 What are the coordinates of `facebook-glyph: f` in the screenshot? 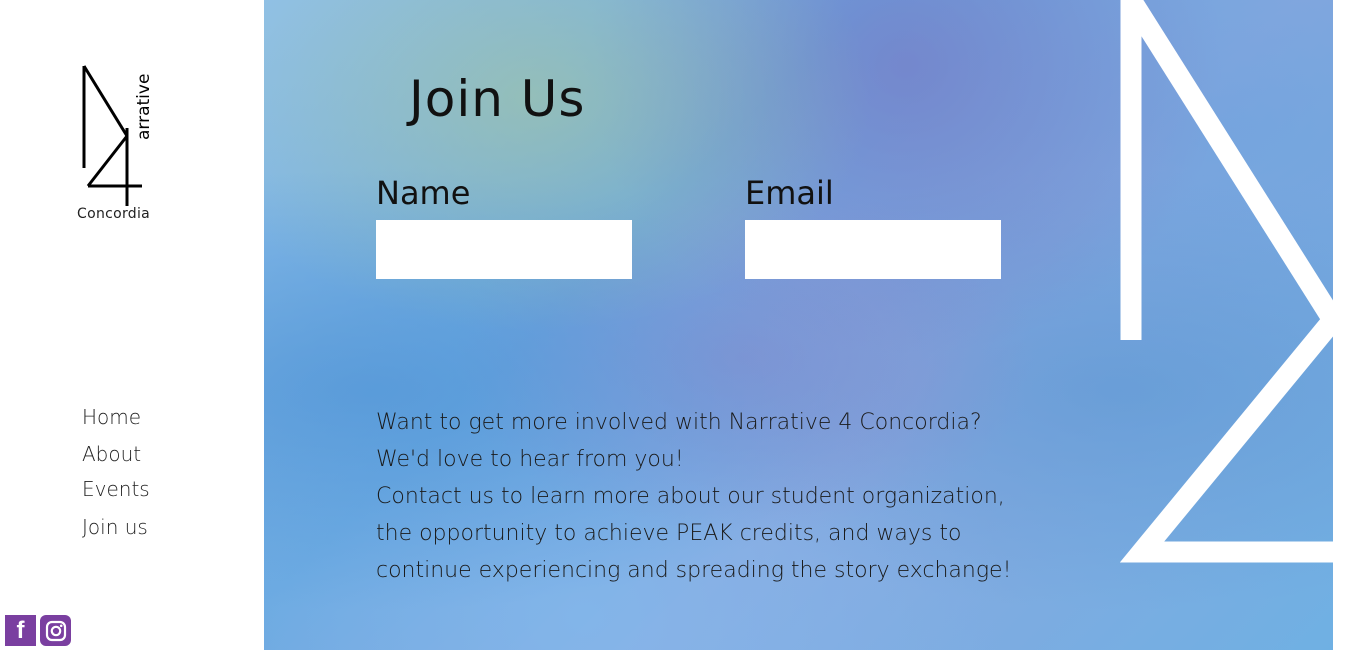 It's located at (20, 630).